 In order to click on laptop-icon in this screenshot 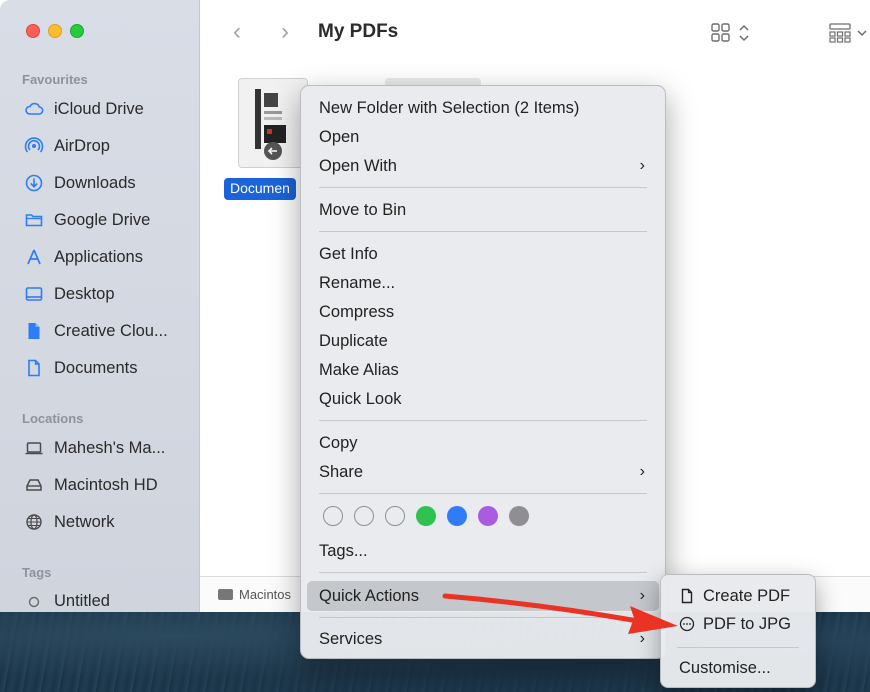, I will do `click(34, 448)`.